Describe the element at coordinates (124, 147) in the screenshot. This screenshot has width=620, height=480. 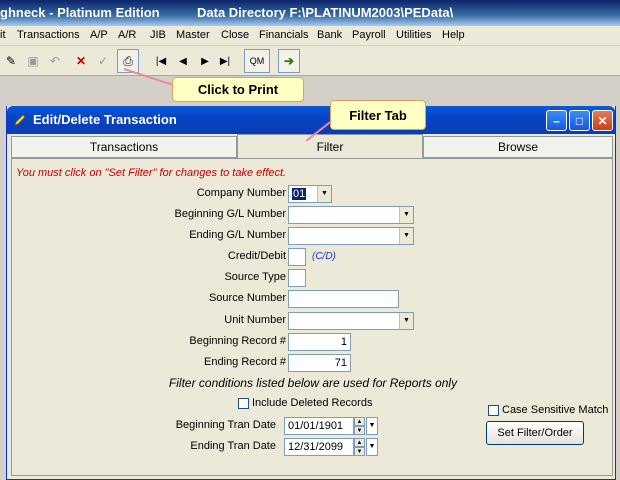
I see `tab-transactions: Transactions` at that location.